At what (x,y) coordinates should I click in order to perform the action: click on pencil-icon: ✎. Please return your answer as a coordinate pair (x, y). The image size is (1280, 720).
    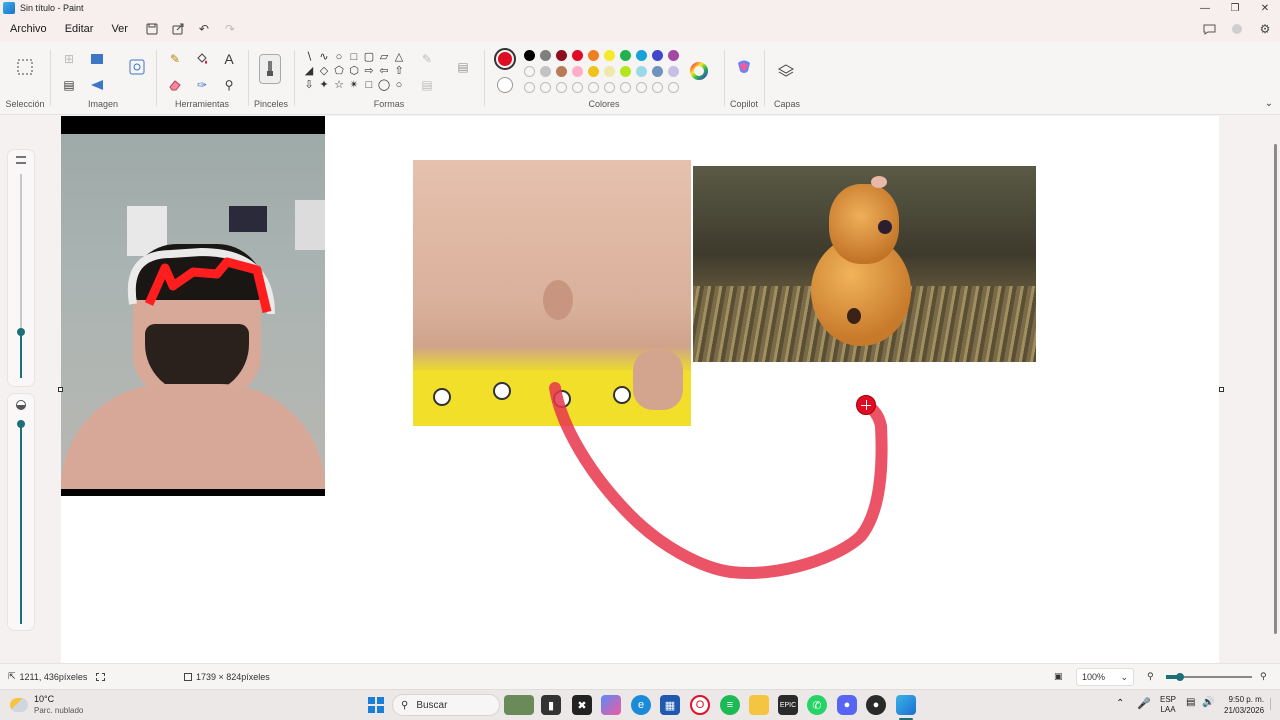
    Looking at the image, I should click on (175, 59).